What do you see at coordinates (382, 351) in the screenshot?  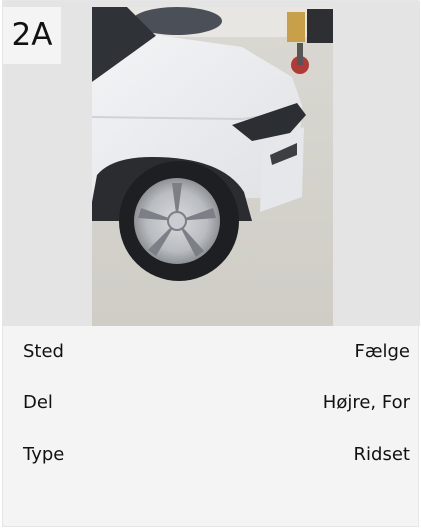 I see `detail-value: Fælge` at bounding box center [382, 351].